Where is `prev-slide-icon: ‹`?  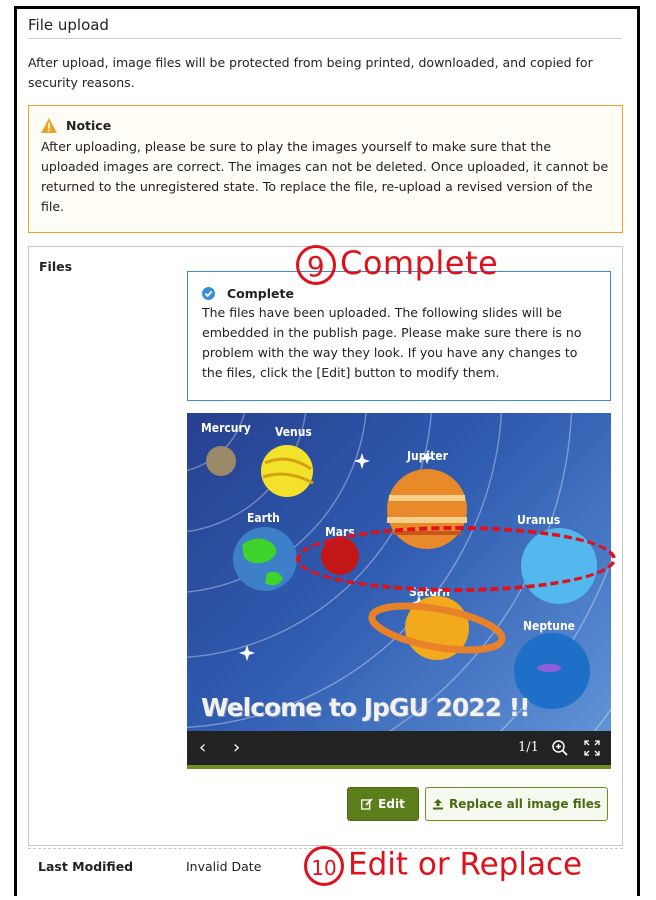 prev-slide-icon: ‹ is located at coordinates (202, 747).